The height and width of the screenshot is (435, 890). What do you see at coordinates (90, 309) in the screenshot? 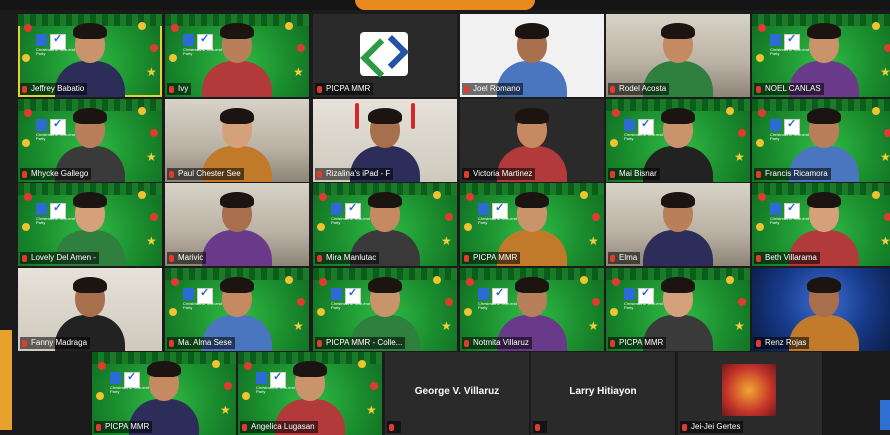
I see `participant-tile: Fanny Madraga` at bounding box center [90, 309].